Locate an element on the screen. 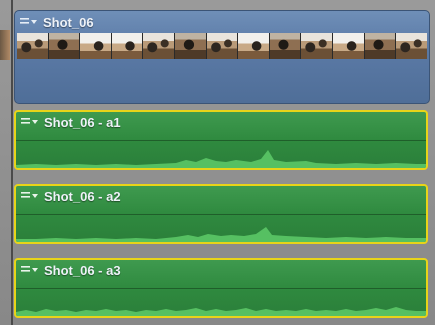 Image resolution: width=435 pixels, height=325 pixels. audio-clip-header: Shot_06 - a1 is located at coordinates (70, 122).